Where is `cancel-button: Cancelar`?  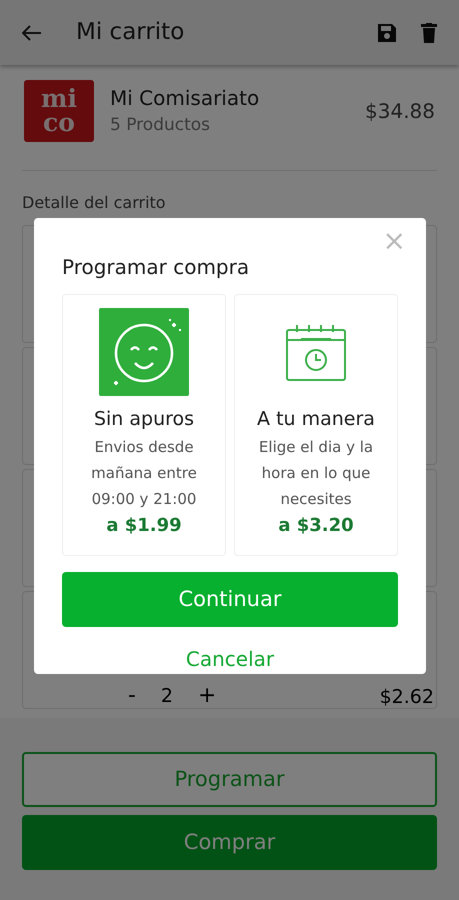
cancel-button: Cancelar is located at coordinates (230, 659).